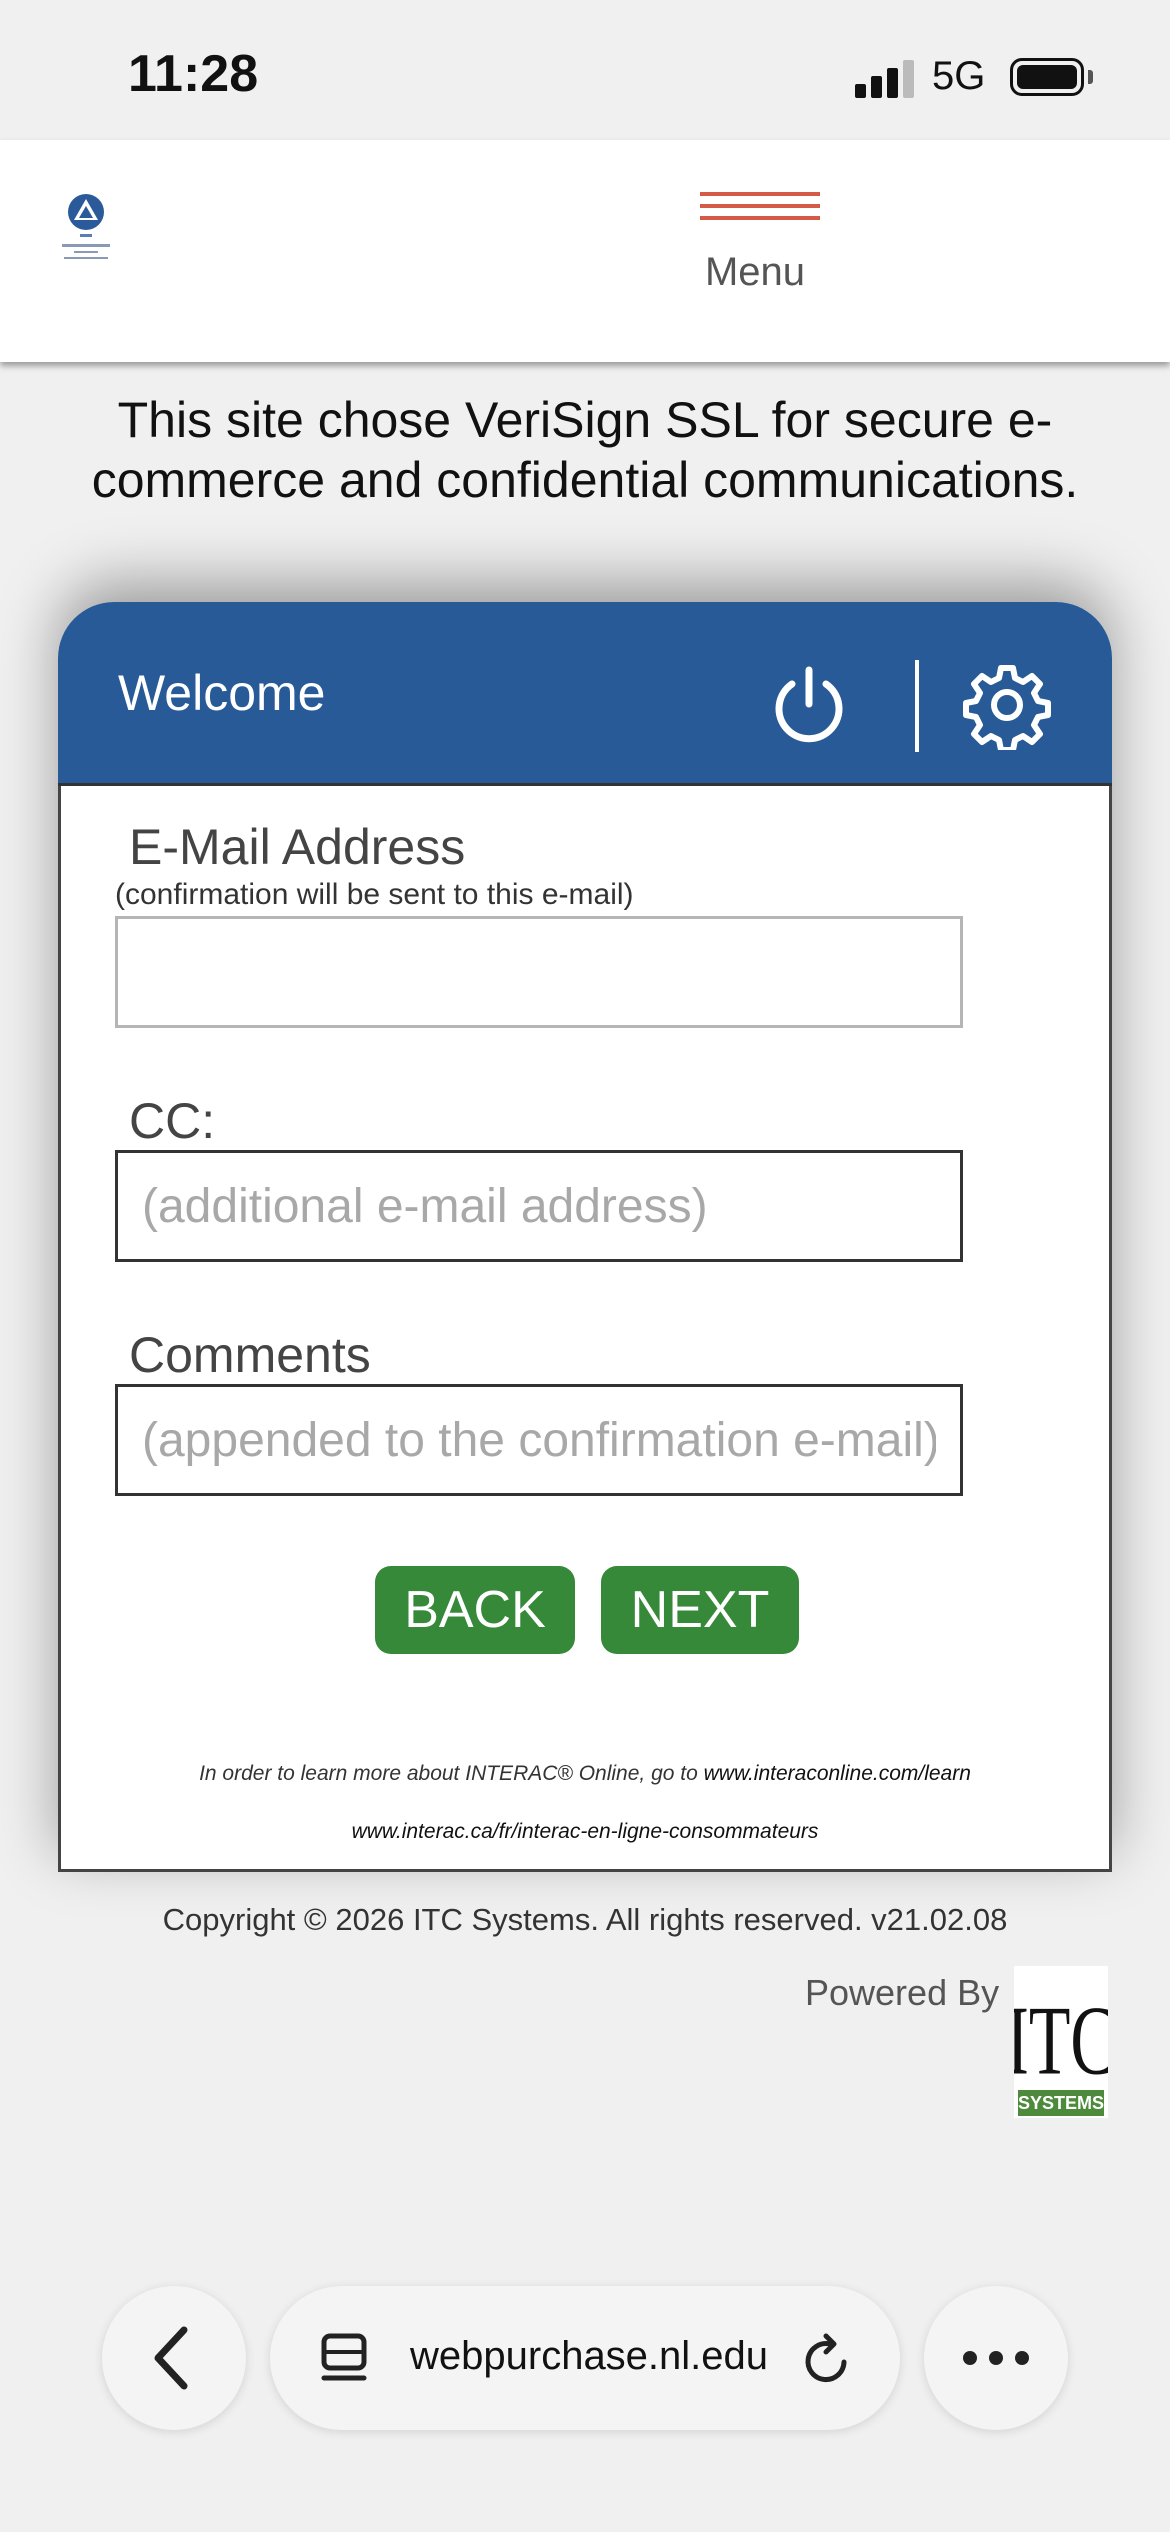  I want to click on signal-strength-icon, so click(885, 78).